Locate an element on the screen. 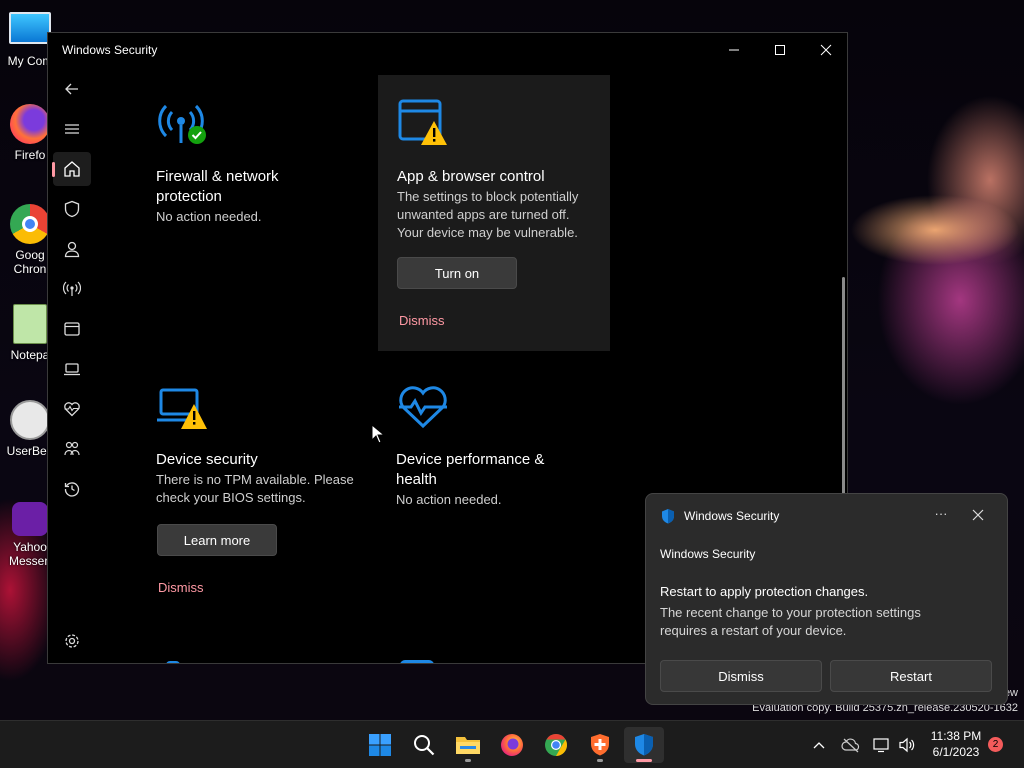 This screenshot has height=768, width=1024. cloud-offline-icon is located at coordinates (850, 745).